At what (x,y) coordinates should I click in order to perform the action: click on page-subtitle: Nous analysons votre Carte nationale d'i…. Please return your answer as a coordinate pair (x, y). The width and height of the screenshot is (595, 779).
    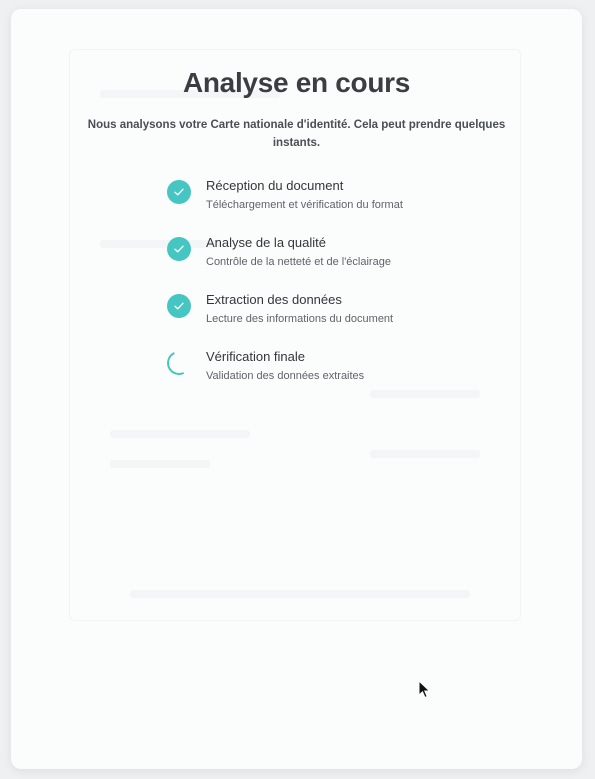
    Looking at the image, I should click on (296, 134).